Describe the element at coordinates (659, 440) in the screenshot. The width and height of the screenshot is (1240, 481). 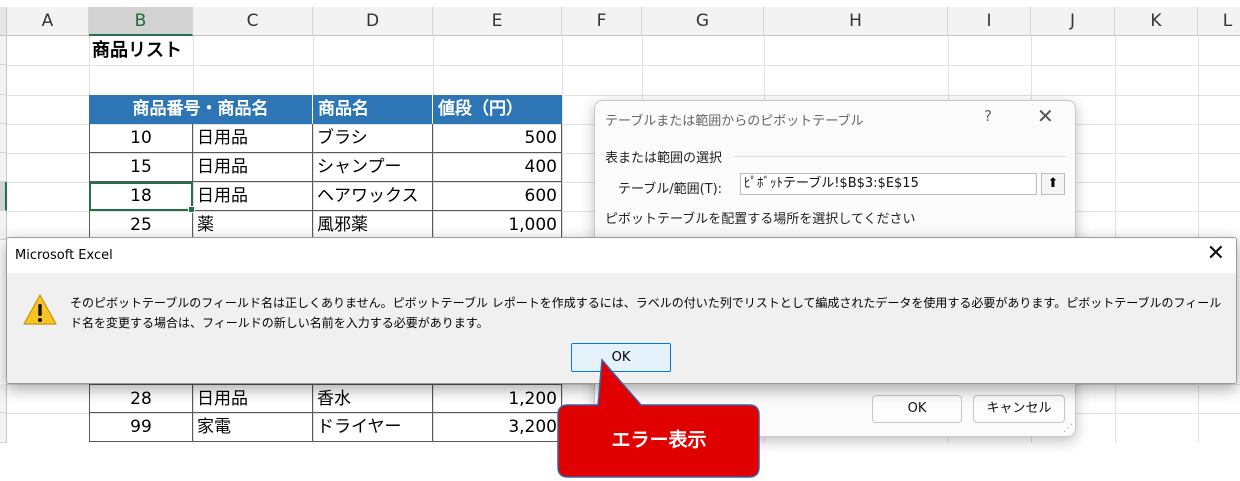
I see `callout-label: エラー表示` at that location.